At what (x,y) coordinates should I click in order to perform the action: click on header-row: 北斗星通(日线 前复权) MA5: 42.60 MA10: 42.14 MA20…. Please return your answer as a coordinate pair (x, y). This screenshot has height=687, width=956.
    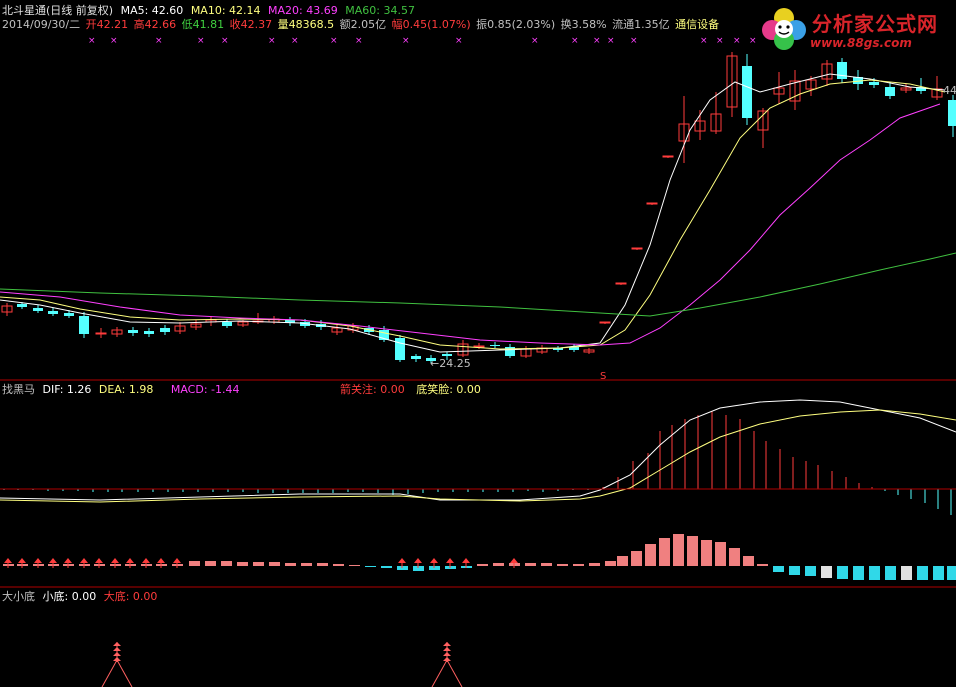
    Looking at the image, I should click on (210, 10).